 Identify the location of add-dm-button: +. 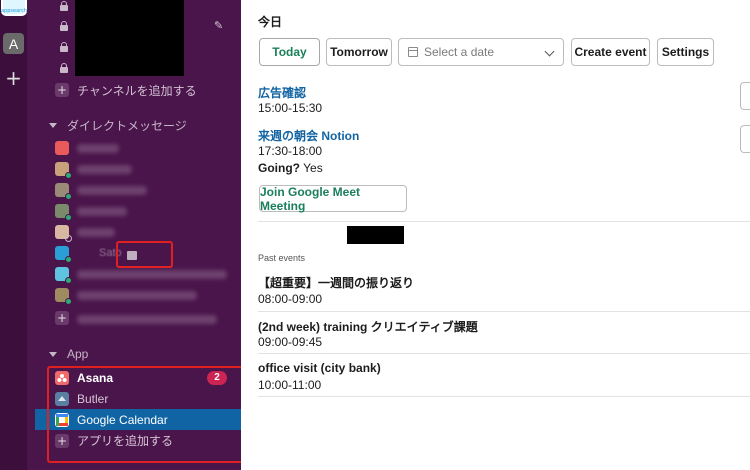
(62, 318).